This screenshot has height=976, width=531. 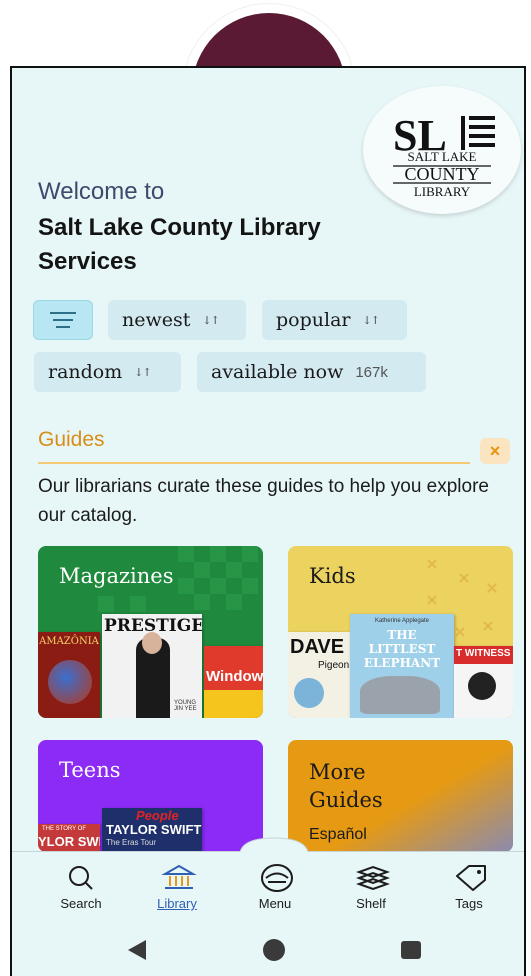 I want to click on bottom-nav: Search Library Menu Shelf Tags, so click(x=268, y=879).